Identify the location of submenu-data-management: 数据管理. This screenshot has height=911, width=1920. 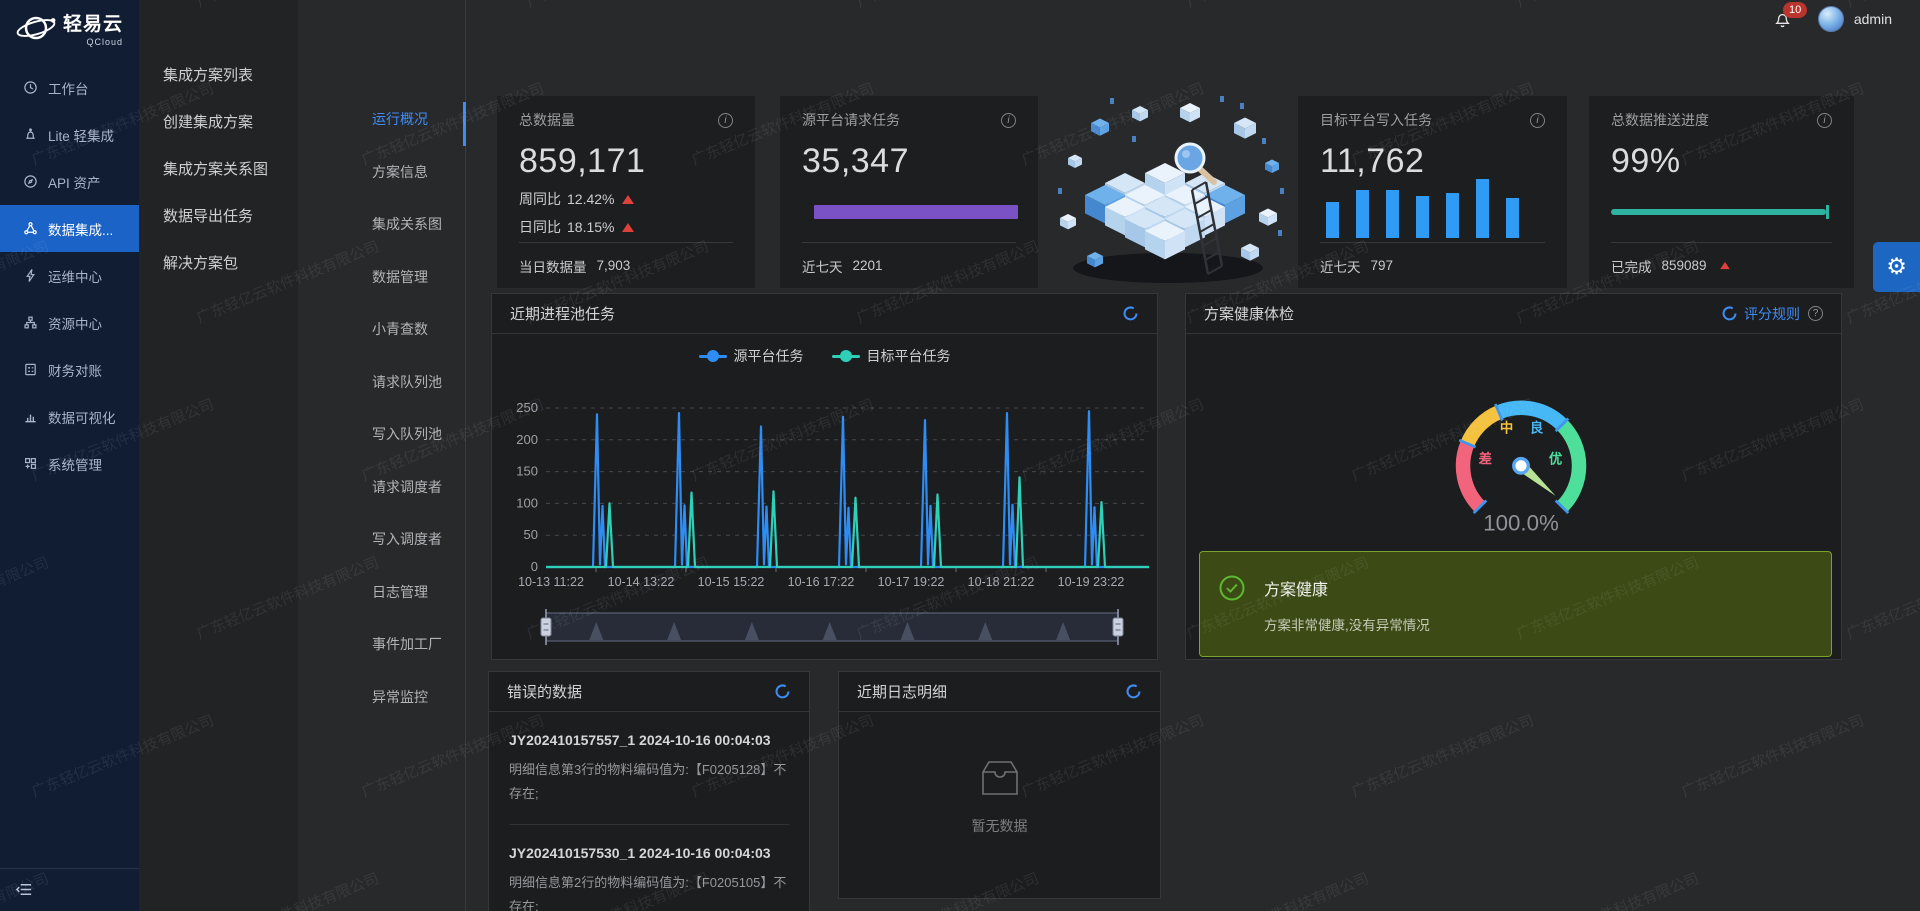
(381, 277).